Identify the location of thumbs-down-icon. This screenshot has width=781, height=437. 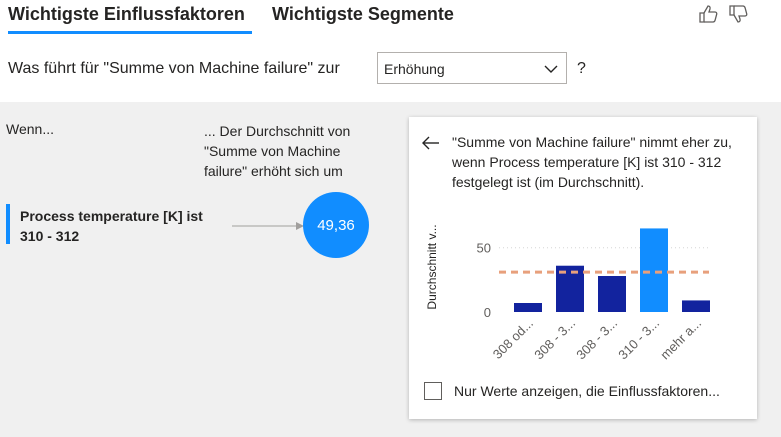
(739, 14).